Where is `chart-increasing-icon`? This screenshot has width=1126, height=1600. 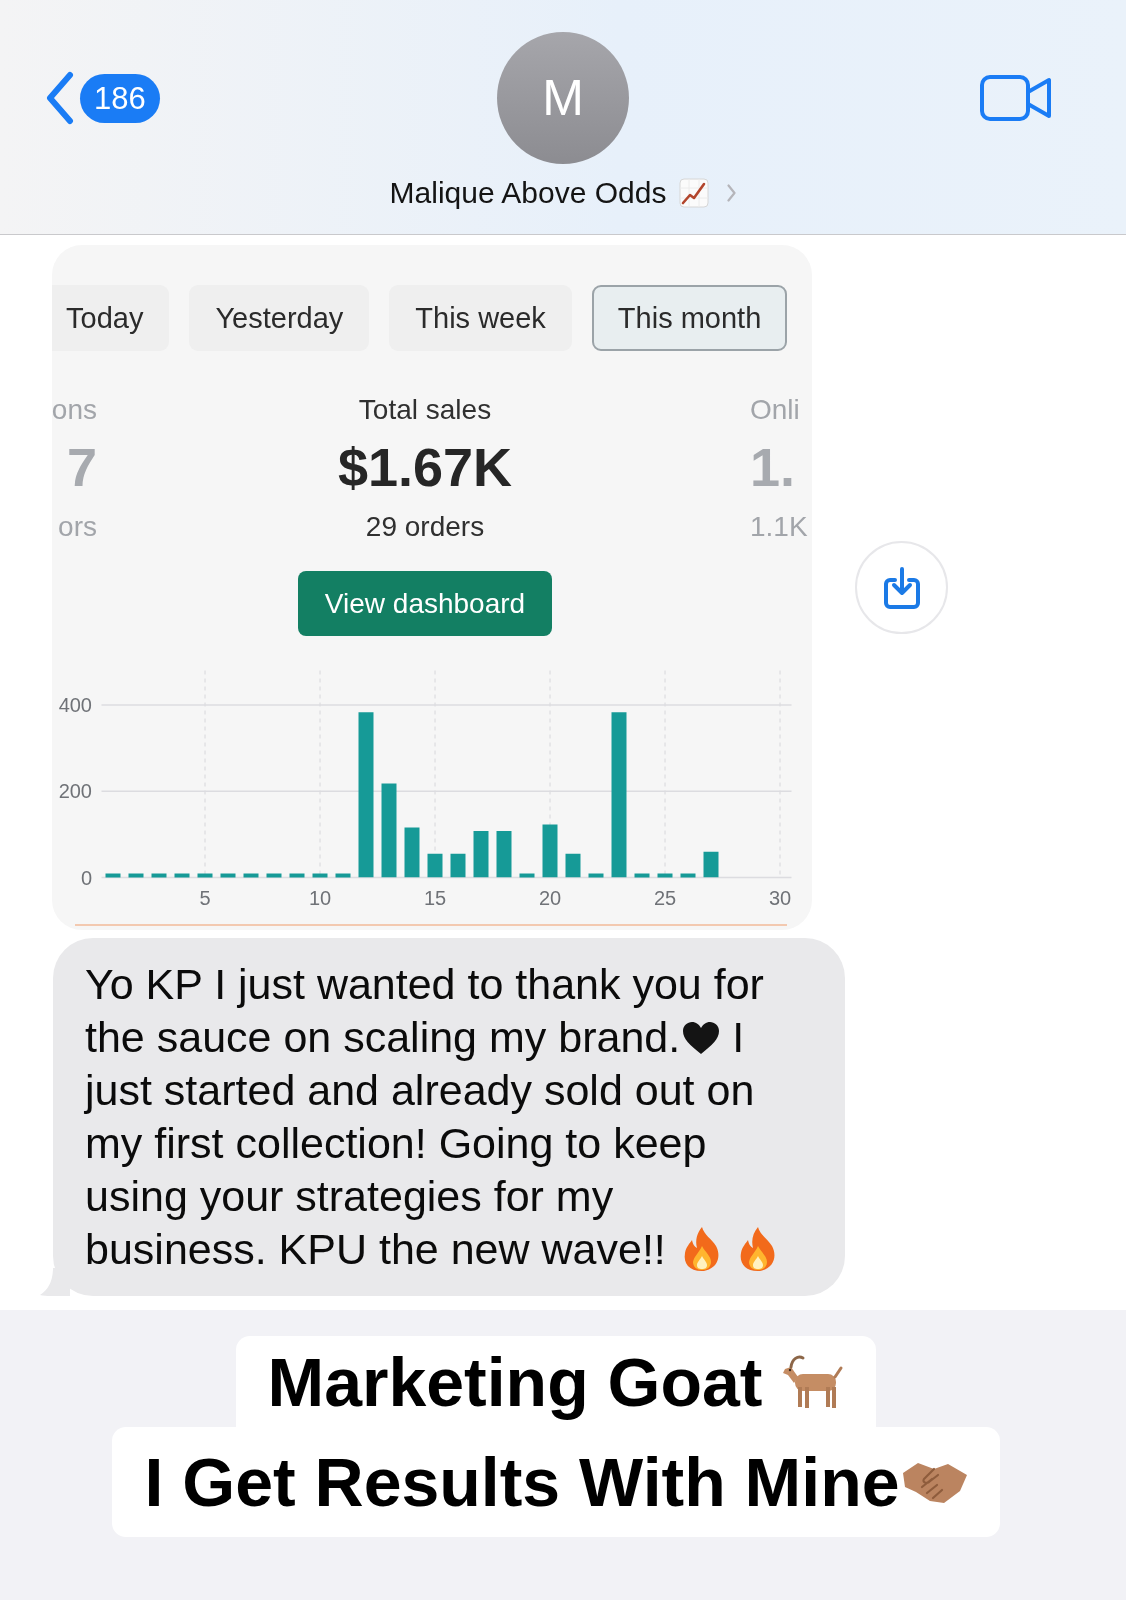
chart-increasing-icon is located at coordinates (694, 193).